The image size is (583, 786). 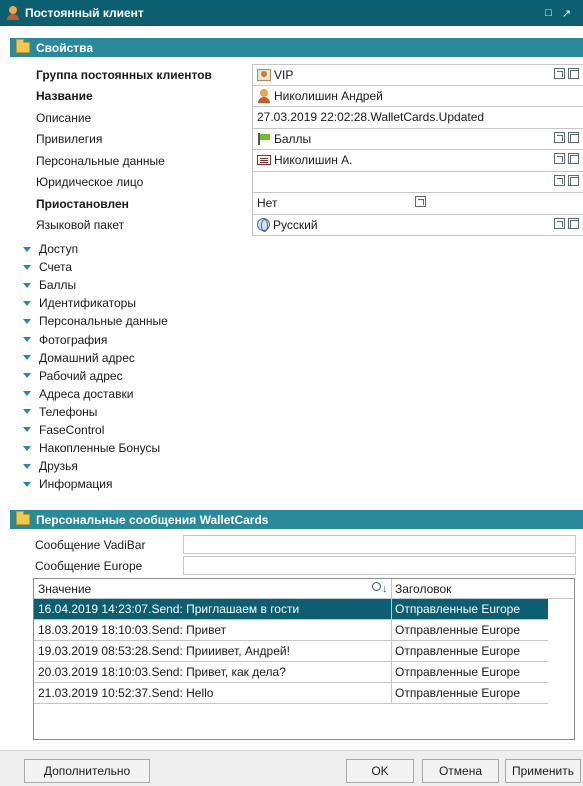 What do you see at coordinates (296, 412) in the screenshot?
I see `group-phones: Телефоны` at bounding box center [296, 412].